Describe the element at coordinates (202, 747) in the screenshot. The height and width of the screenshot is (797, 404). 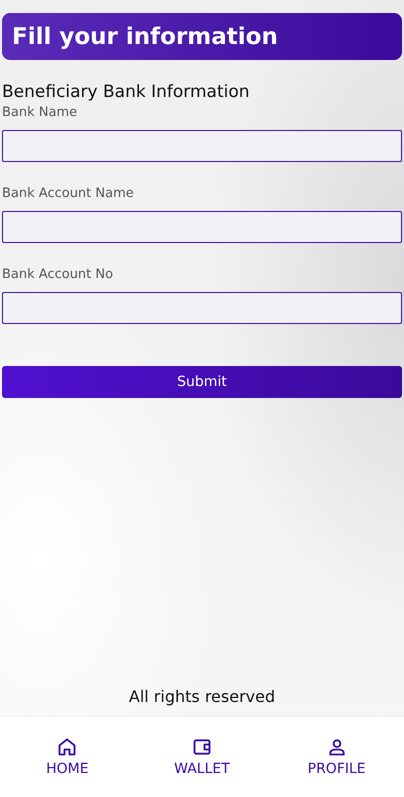
I see `wallet-icon` at that location.